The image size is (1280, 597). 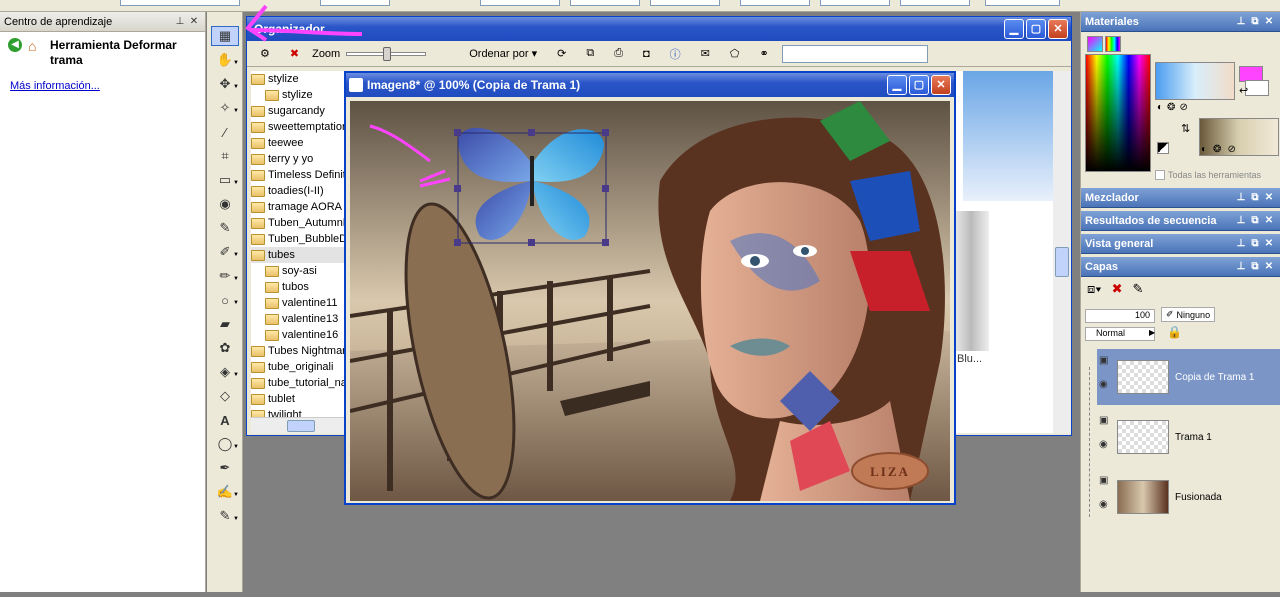 What do you see at coordinates (225, 516) in the screenshot?
I see `art-media-icon: ✎ ▼` at bounding box center [225, 516].